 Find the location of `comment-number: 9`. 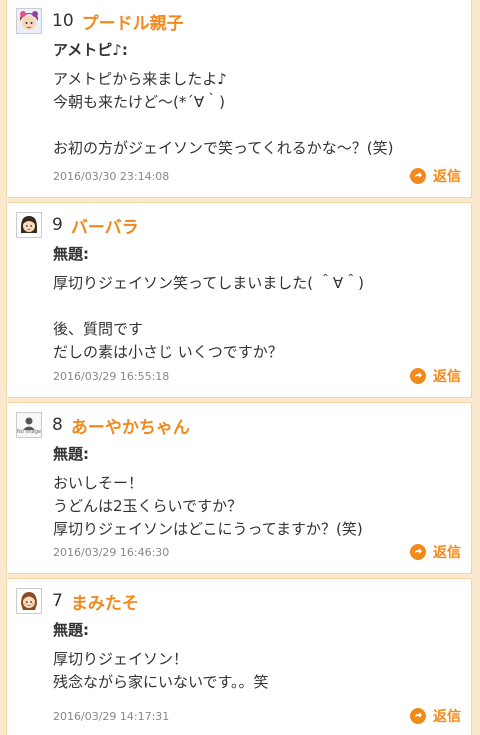

comment-number: 9 is located at coordinates (57, 225).